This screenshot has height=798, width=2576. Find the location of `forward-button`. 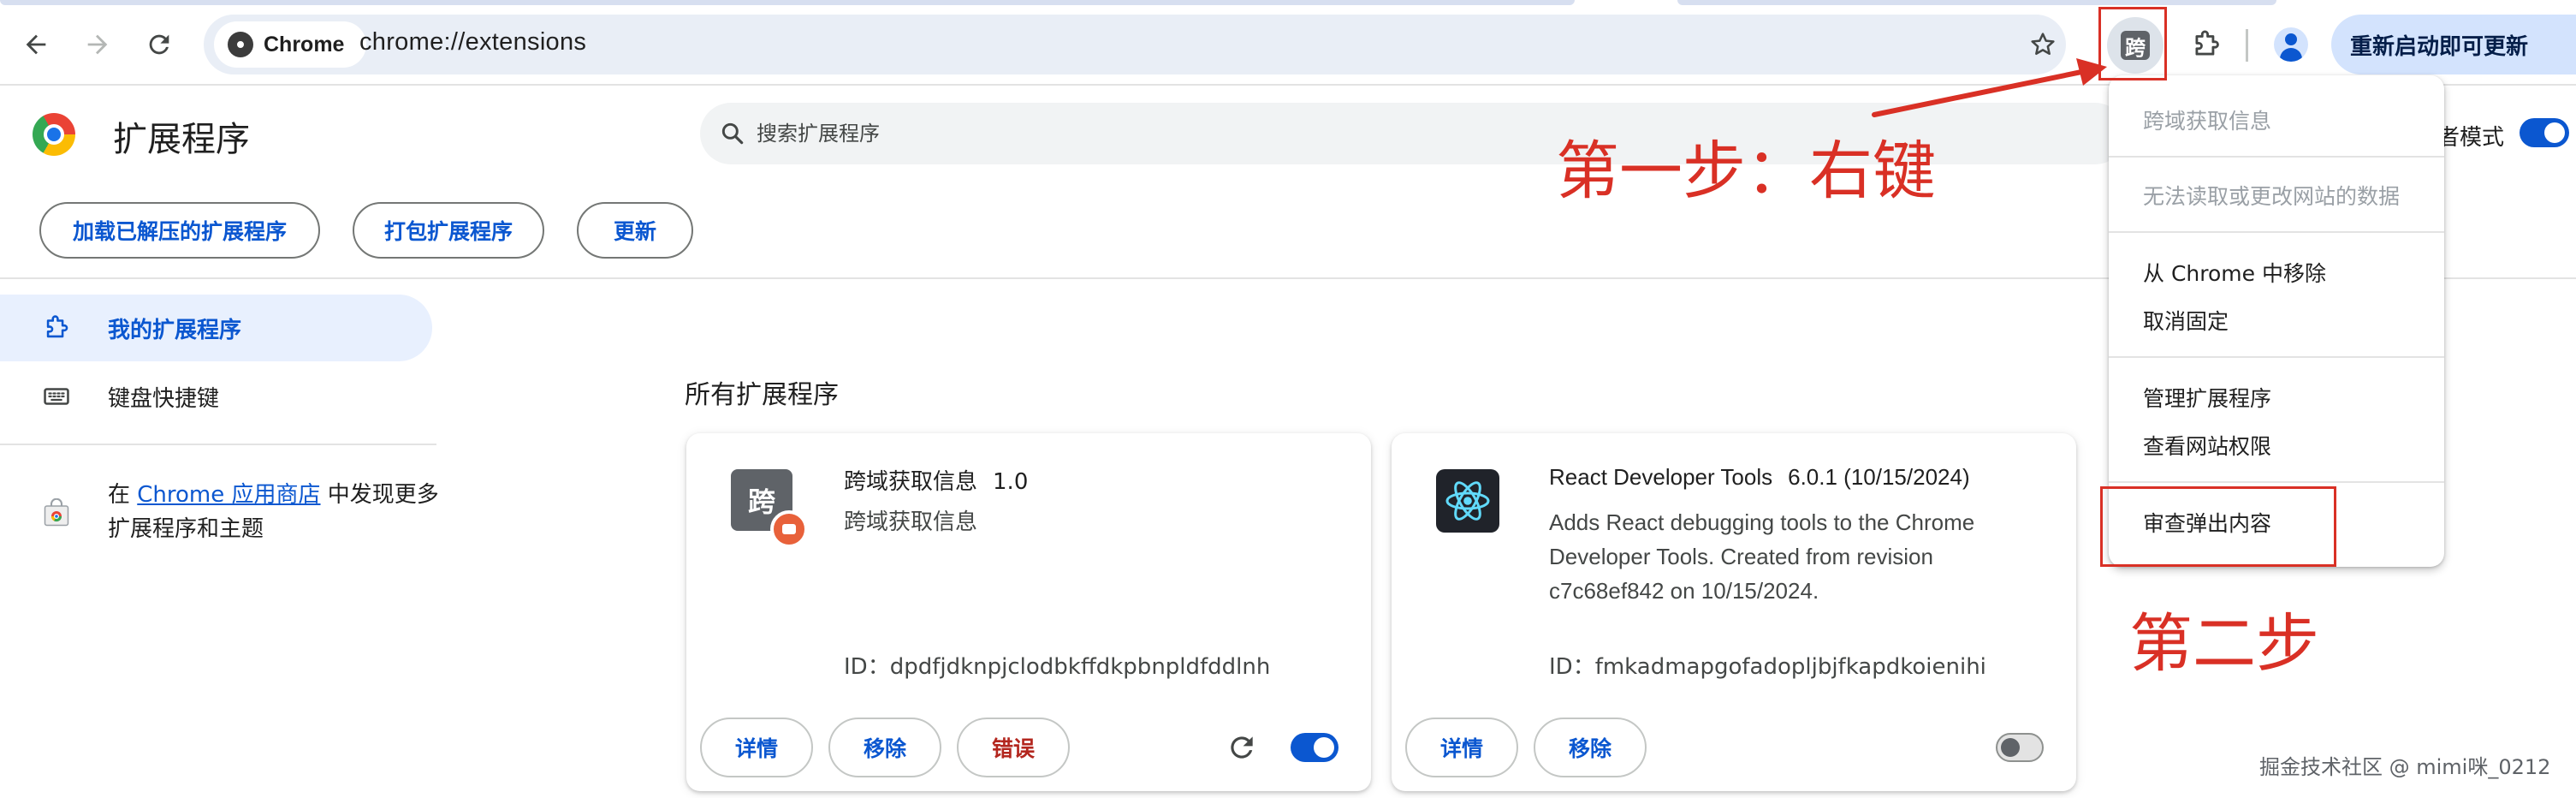

forward-button is located at coordinates (97, 44).